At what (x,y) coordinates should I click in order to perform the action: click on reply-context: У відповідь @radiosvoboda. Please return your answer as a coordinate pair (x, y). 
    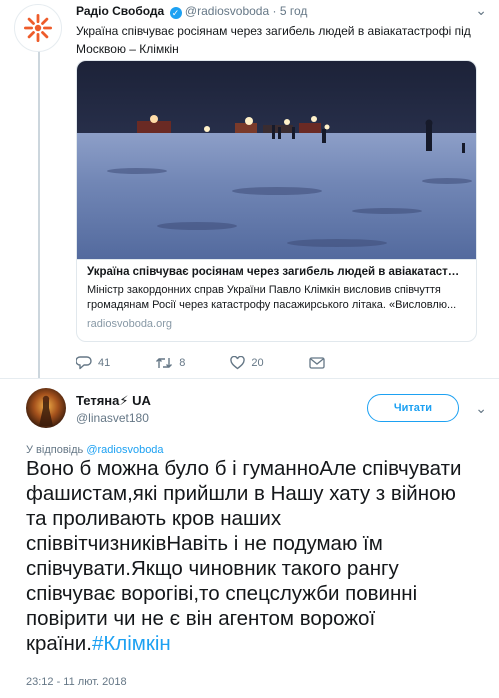
    Looking at the image, I should click on (95, 450).